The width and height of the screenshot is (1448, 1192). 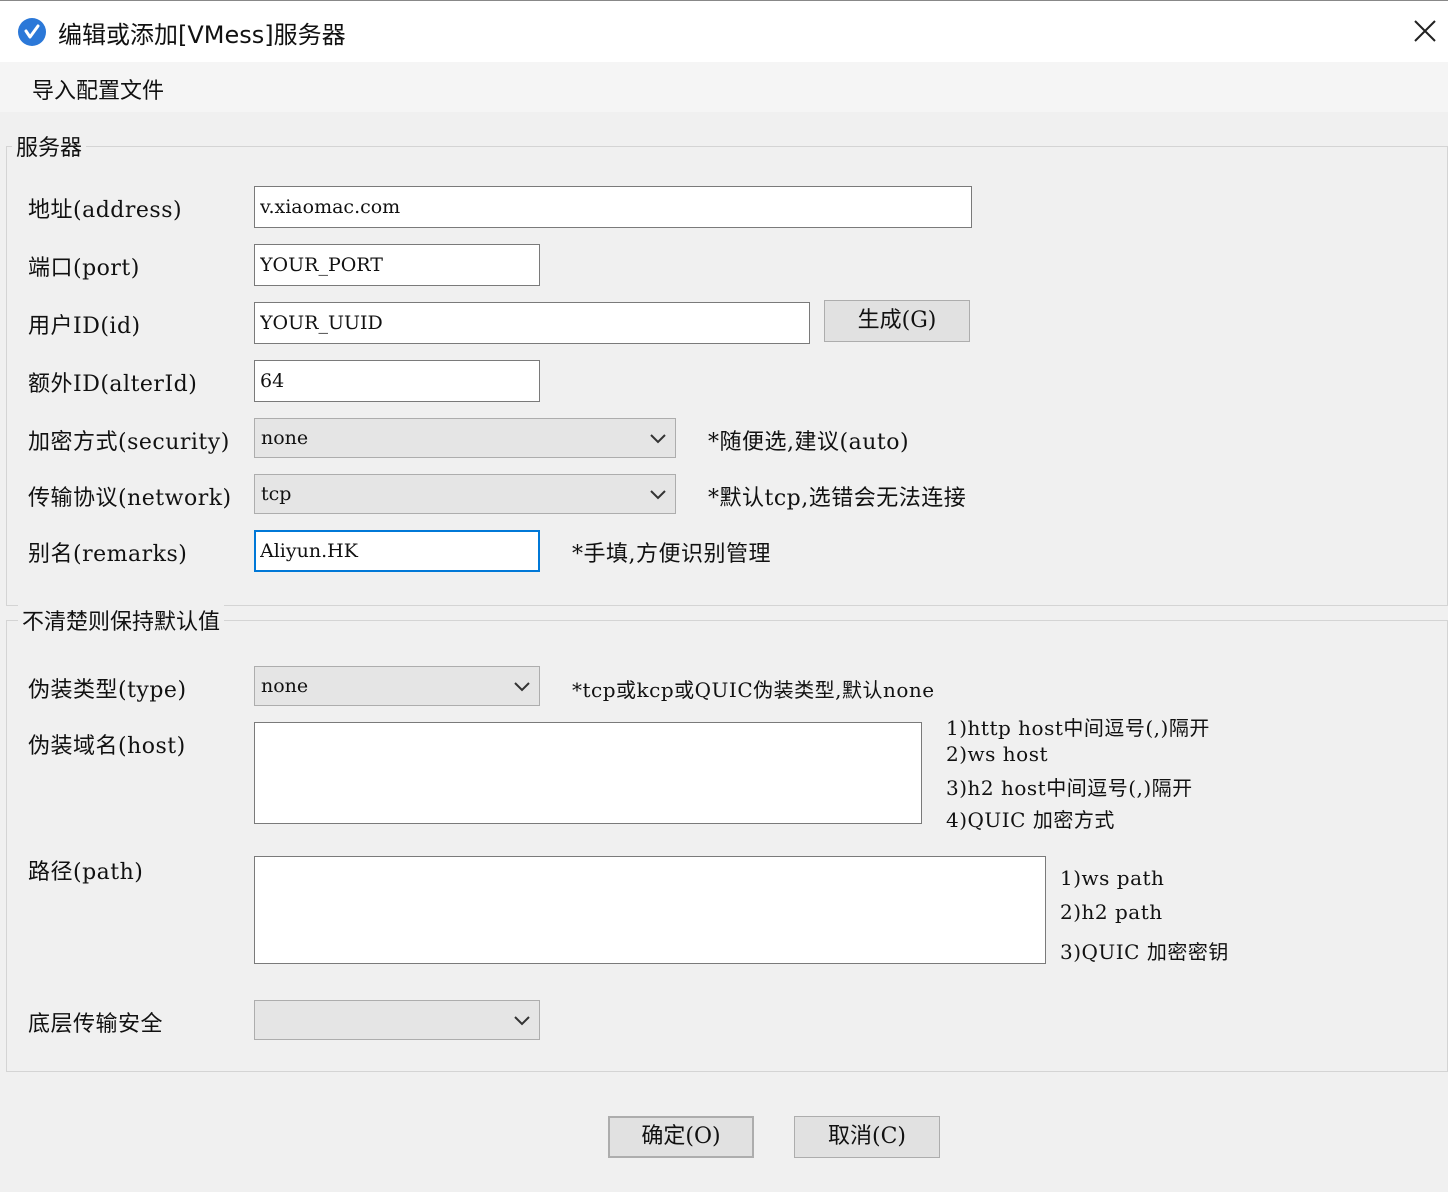 What do you see at coordinates (397, 686) in the screenshot?
I see `type-select: none` at bounding box center [397, 686].